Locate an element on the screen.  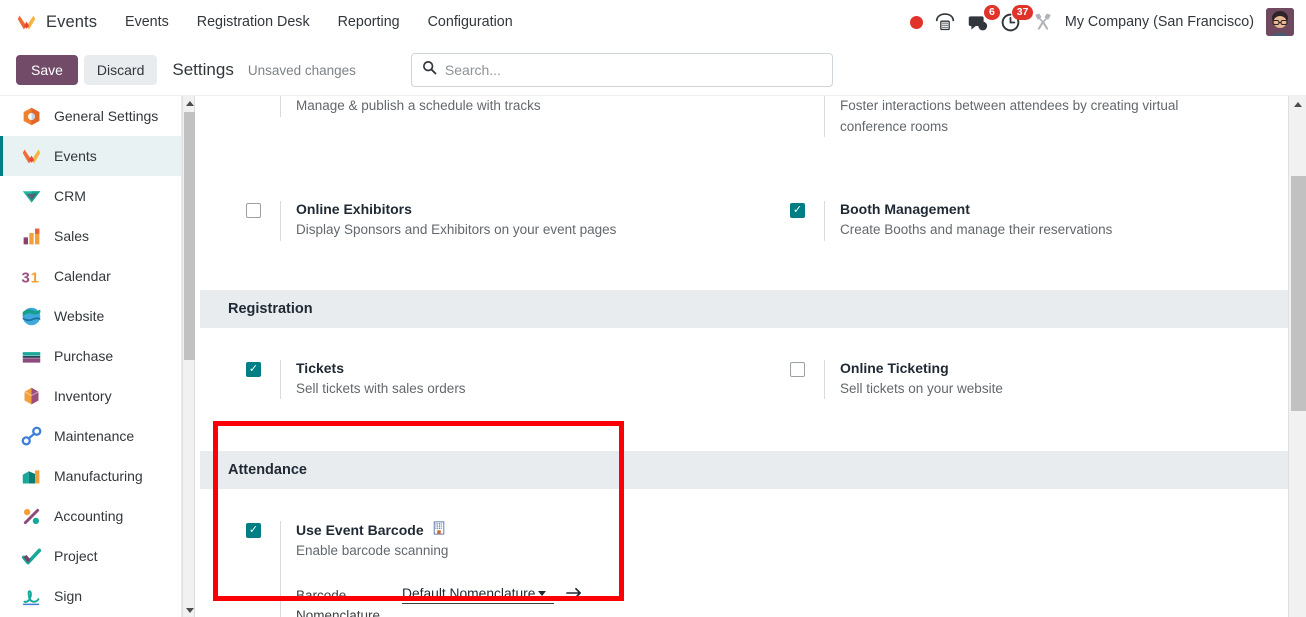
use-event-barcode-desc: Enable barcode scanning is located at coordinates (372, 551).